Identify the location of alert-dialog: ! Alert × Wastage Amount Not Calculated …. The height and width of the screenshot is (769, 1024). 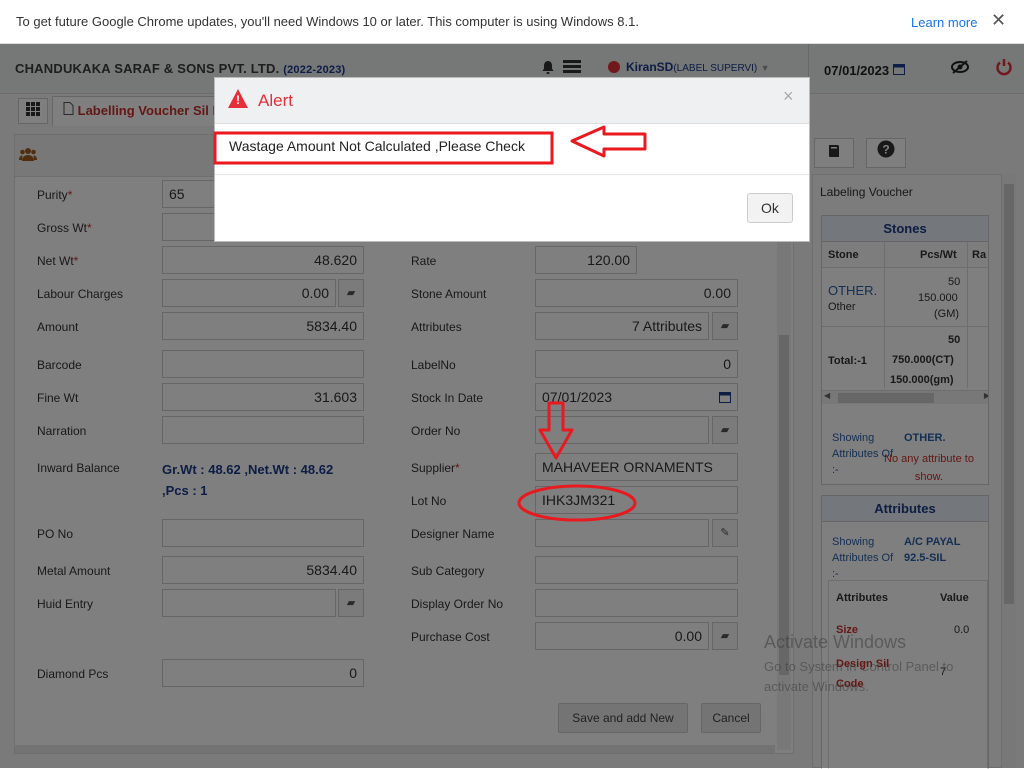
(512, 159).